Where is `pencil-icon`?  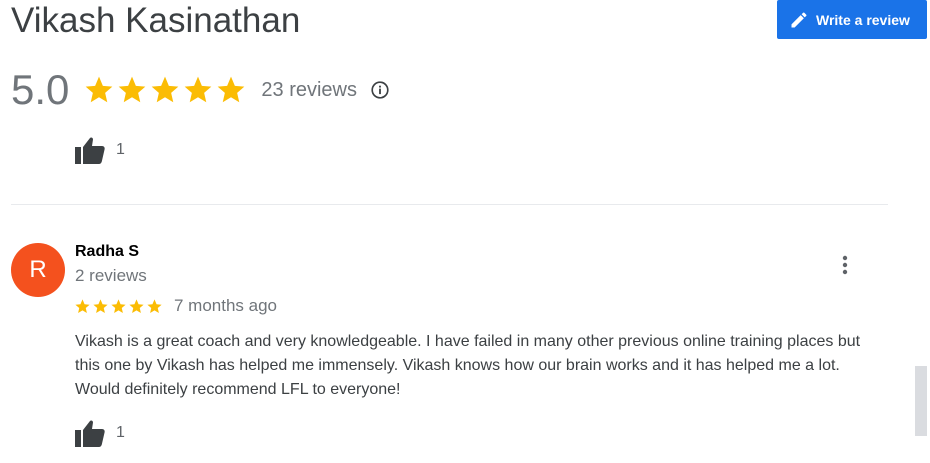
pencil-icon is located at coordinates (799, 20).